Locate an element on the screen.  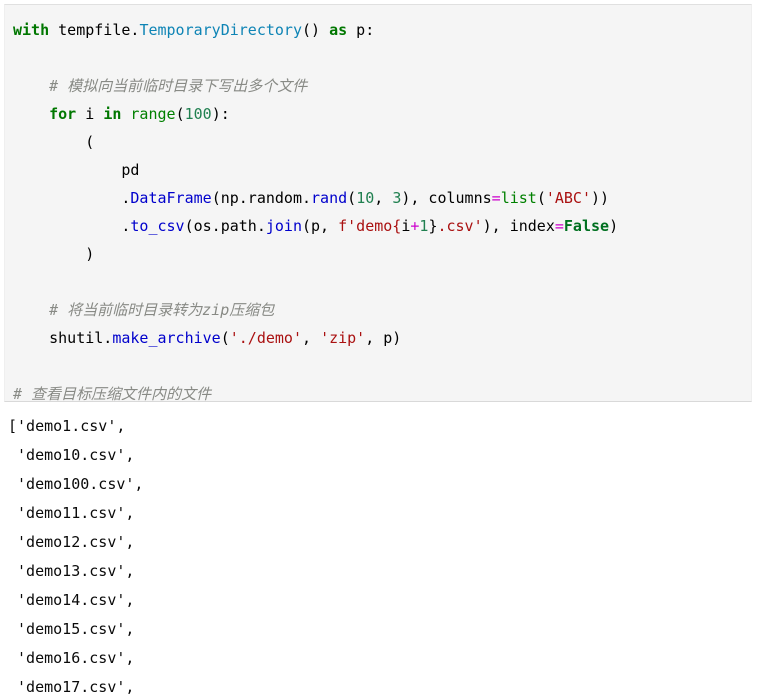
code-token-cmt: # 模拟向当前临时目录下写出多个文件 is located at coordinates (178, 86).